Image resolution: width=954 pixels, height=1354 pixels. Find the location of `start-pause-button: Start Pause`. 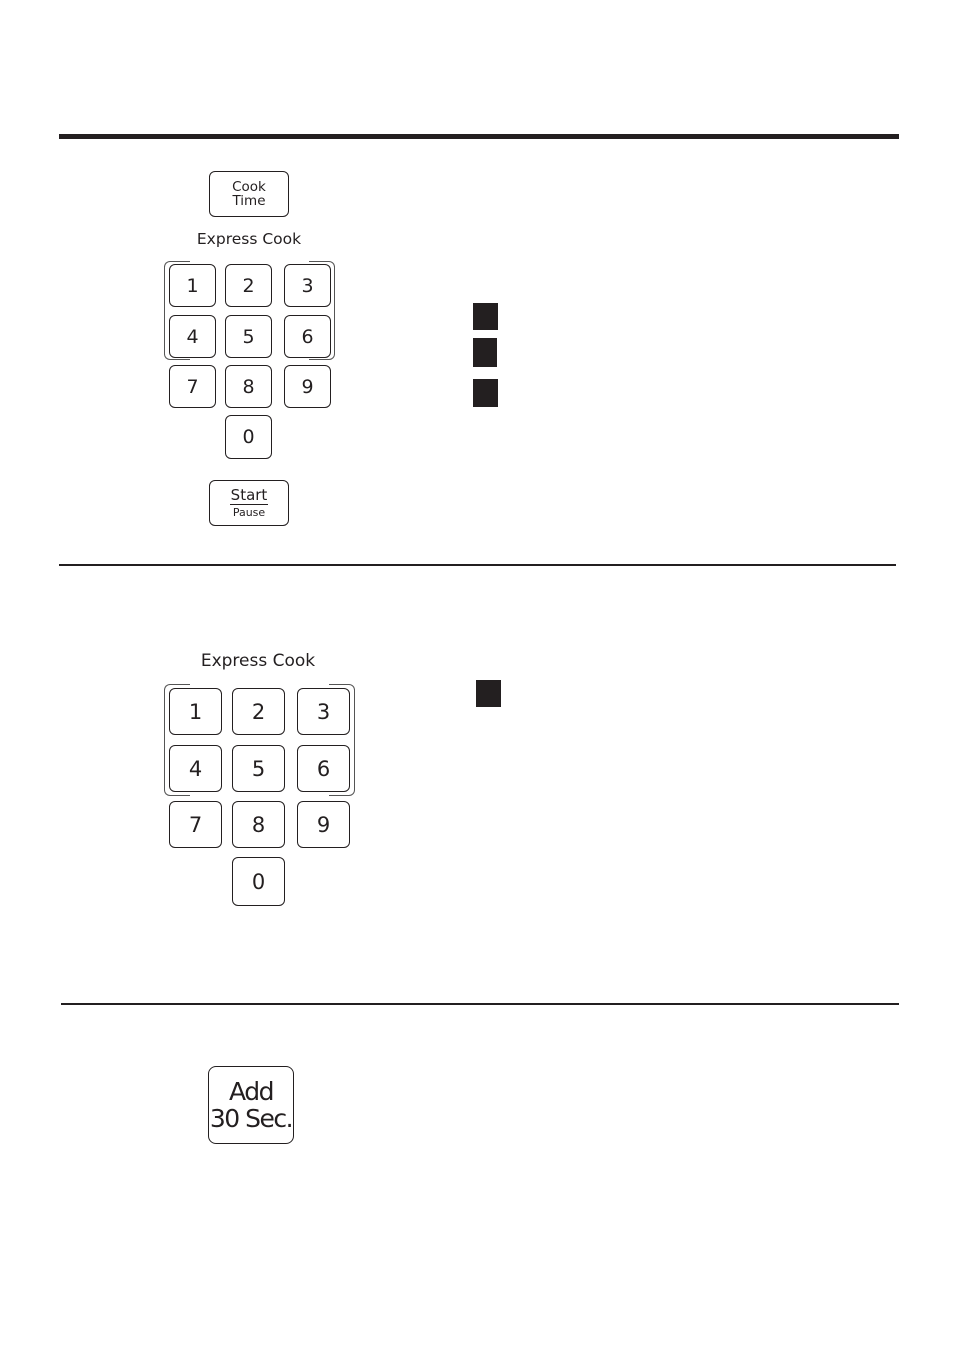

start-pause-button: Start Pause is located at coordinates (249, 503).